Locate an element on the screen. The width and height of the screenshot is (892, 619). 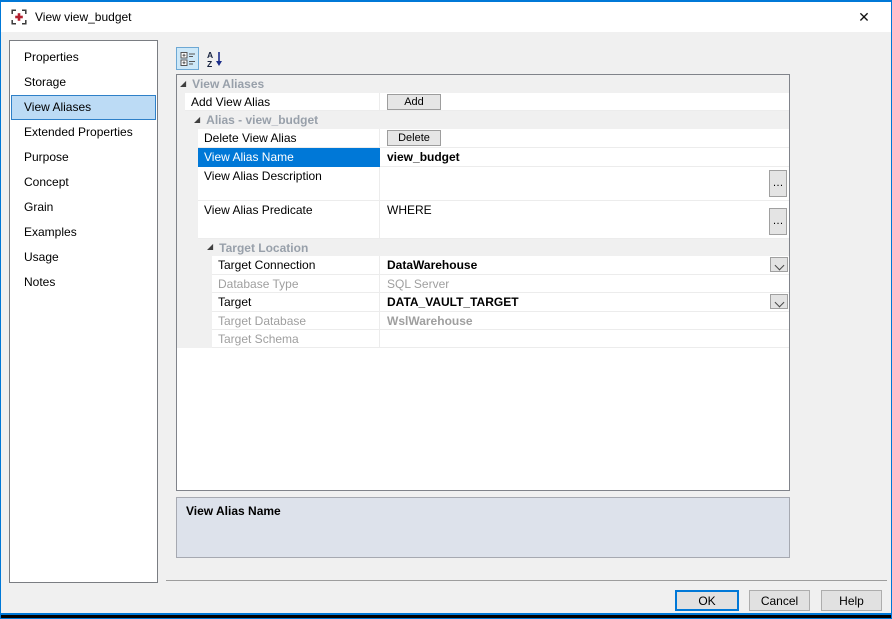
property-row-target: Target DATA_VAULT_TARGET is located at coordinates (483, 302).